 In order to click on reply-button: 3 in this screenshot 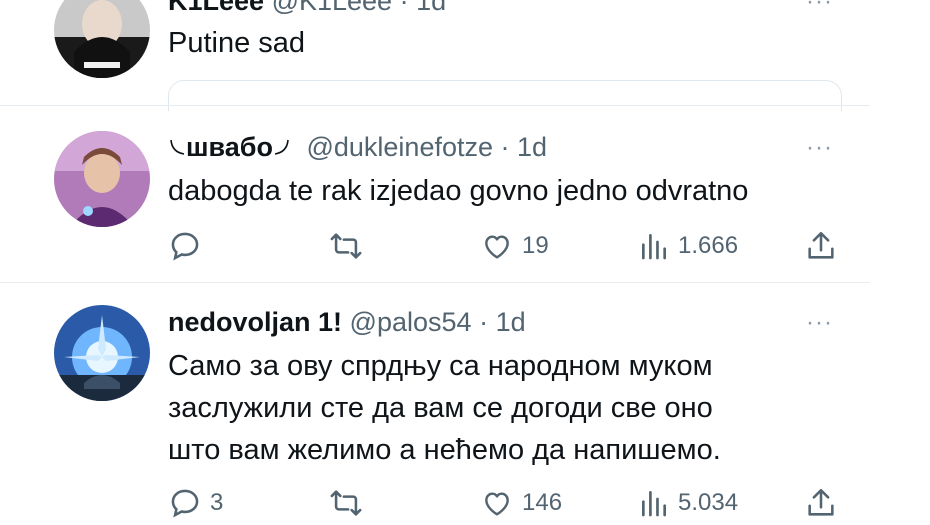, I will do `click(195, 503)`.